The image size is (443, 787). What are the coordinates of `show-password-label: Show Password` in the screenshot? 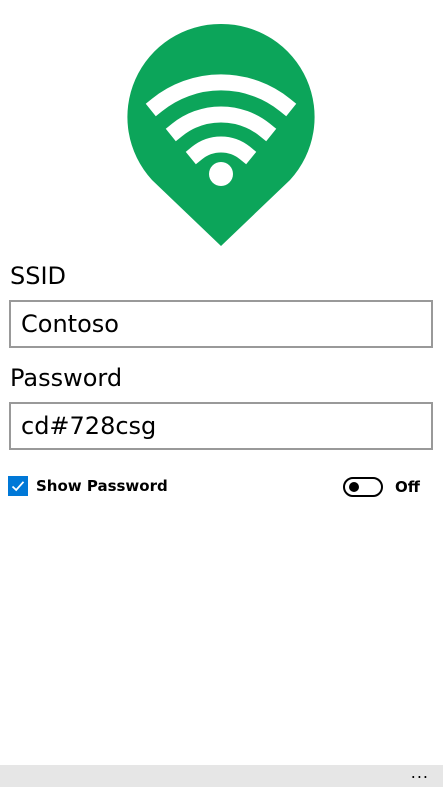 It's located at (102, 486).